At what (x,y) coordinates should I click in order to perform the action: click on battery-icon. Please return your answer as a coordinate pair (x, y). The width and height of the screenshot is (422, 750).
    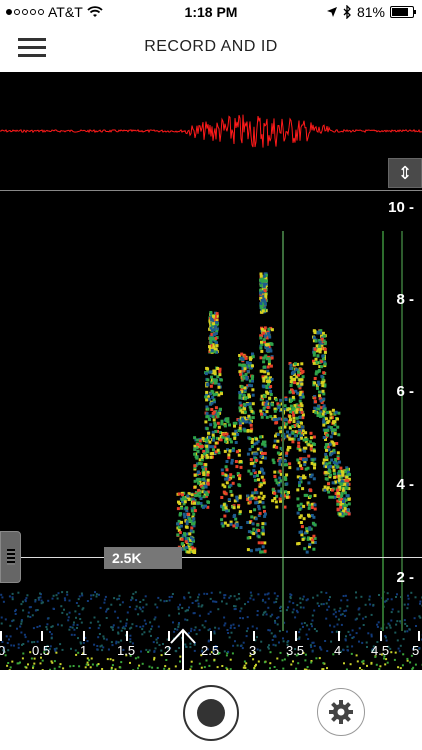
    Looking at the image, I should click on (403, 12).